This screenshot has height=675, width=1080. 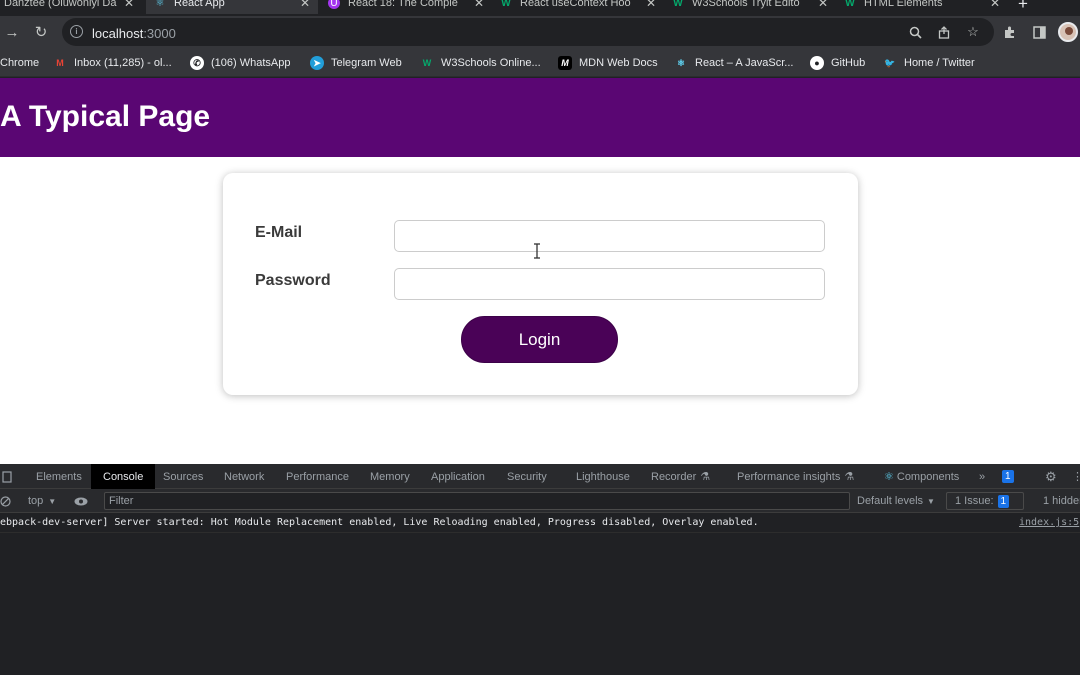 I want to click on issues-button: 1 Issue: 1, so click(x=985, y=501).